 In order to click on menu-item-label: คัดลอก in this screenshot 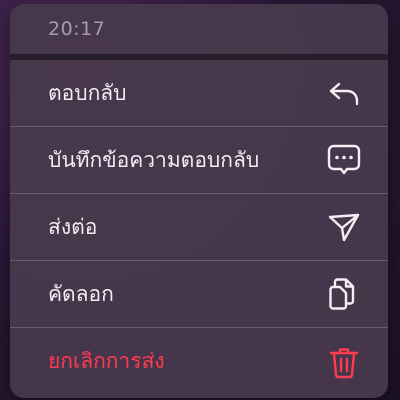, I will do `click(81, 293)`.